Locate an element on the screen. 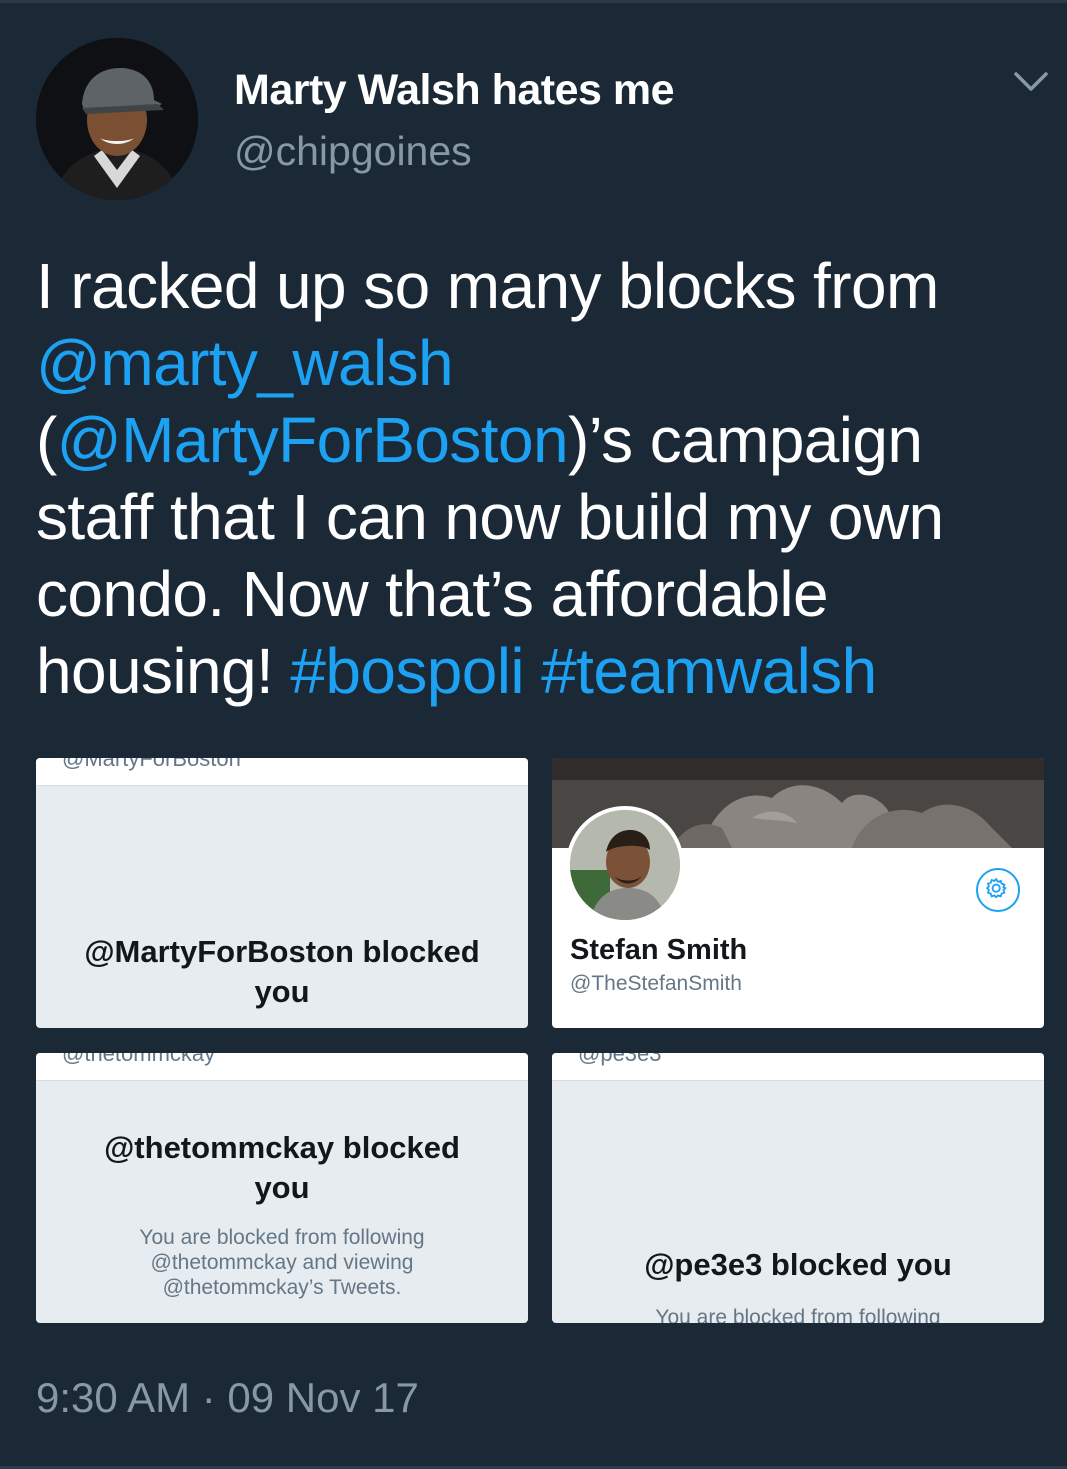 The height and width of the screenshot is (1469, 1067). tweet-text-segment: ( is located at coordinates (46, 440).